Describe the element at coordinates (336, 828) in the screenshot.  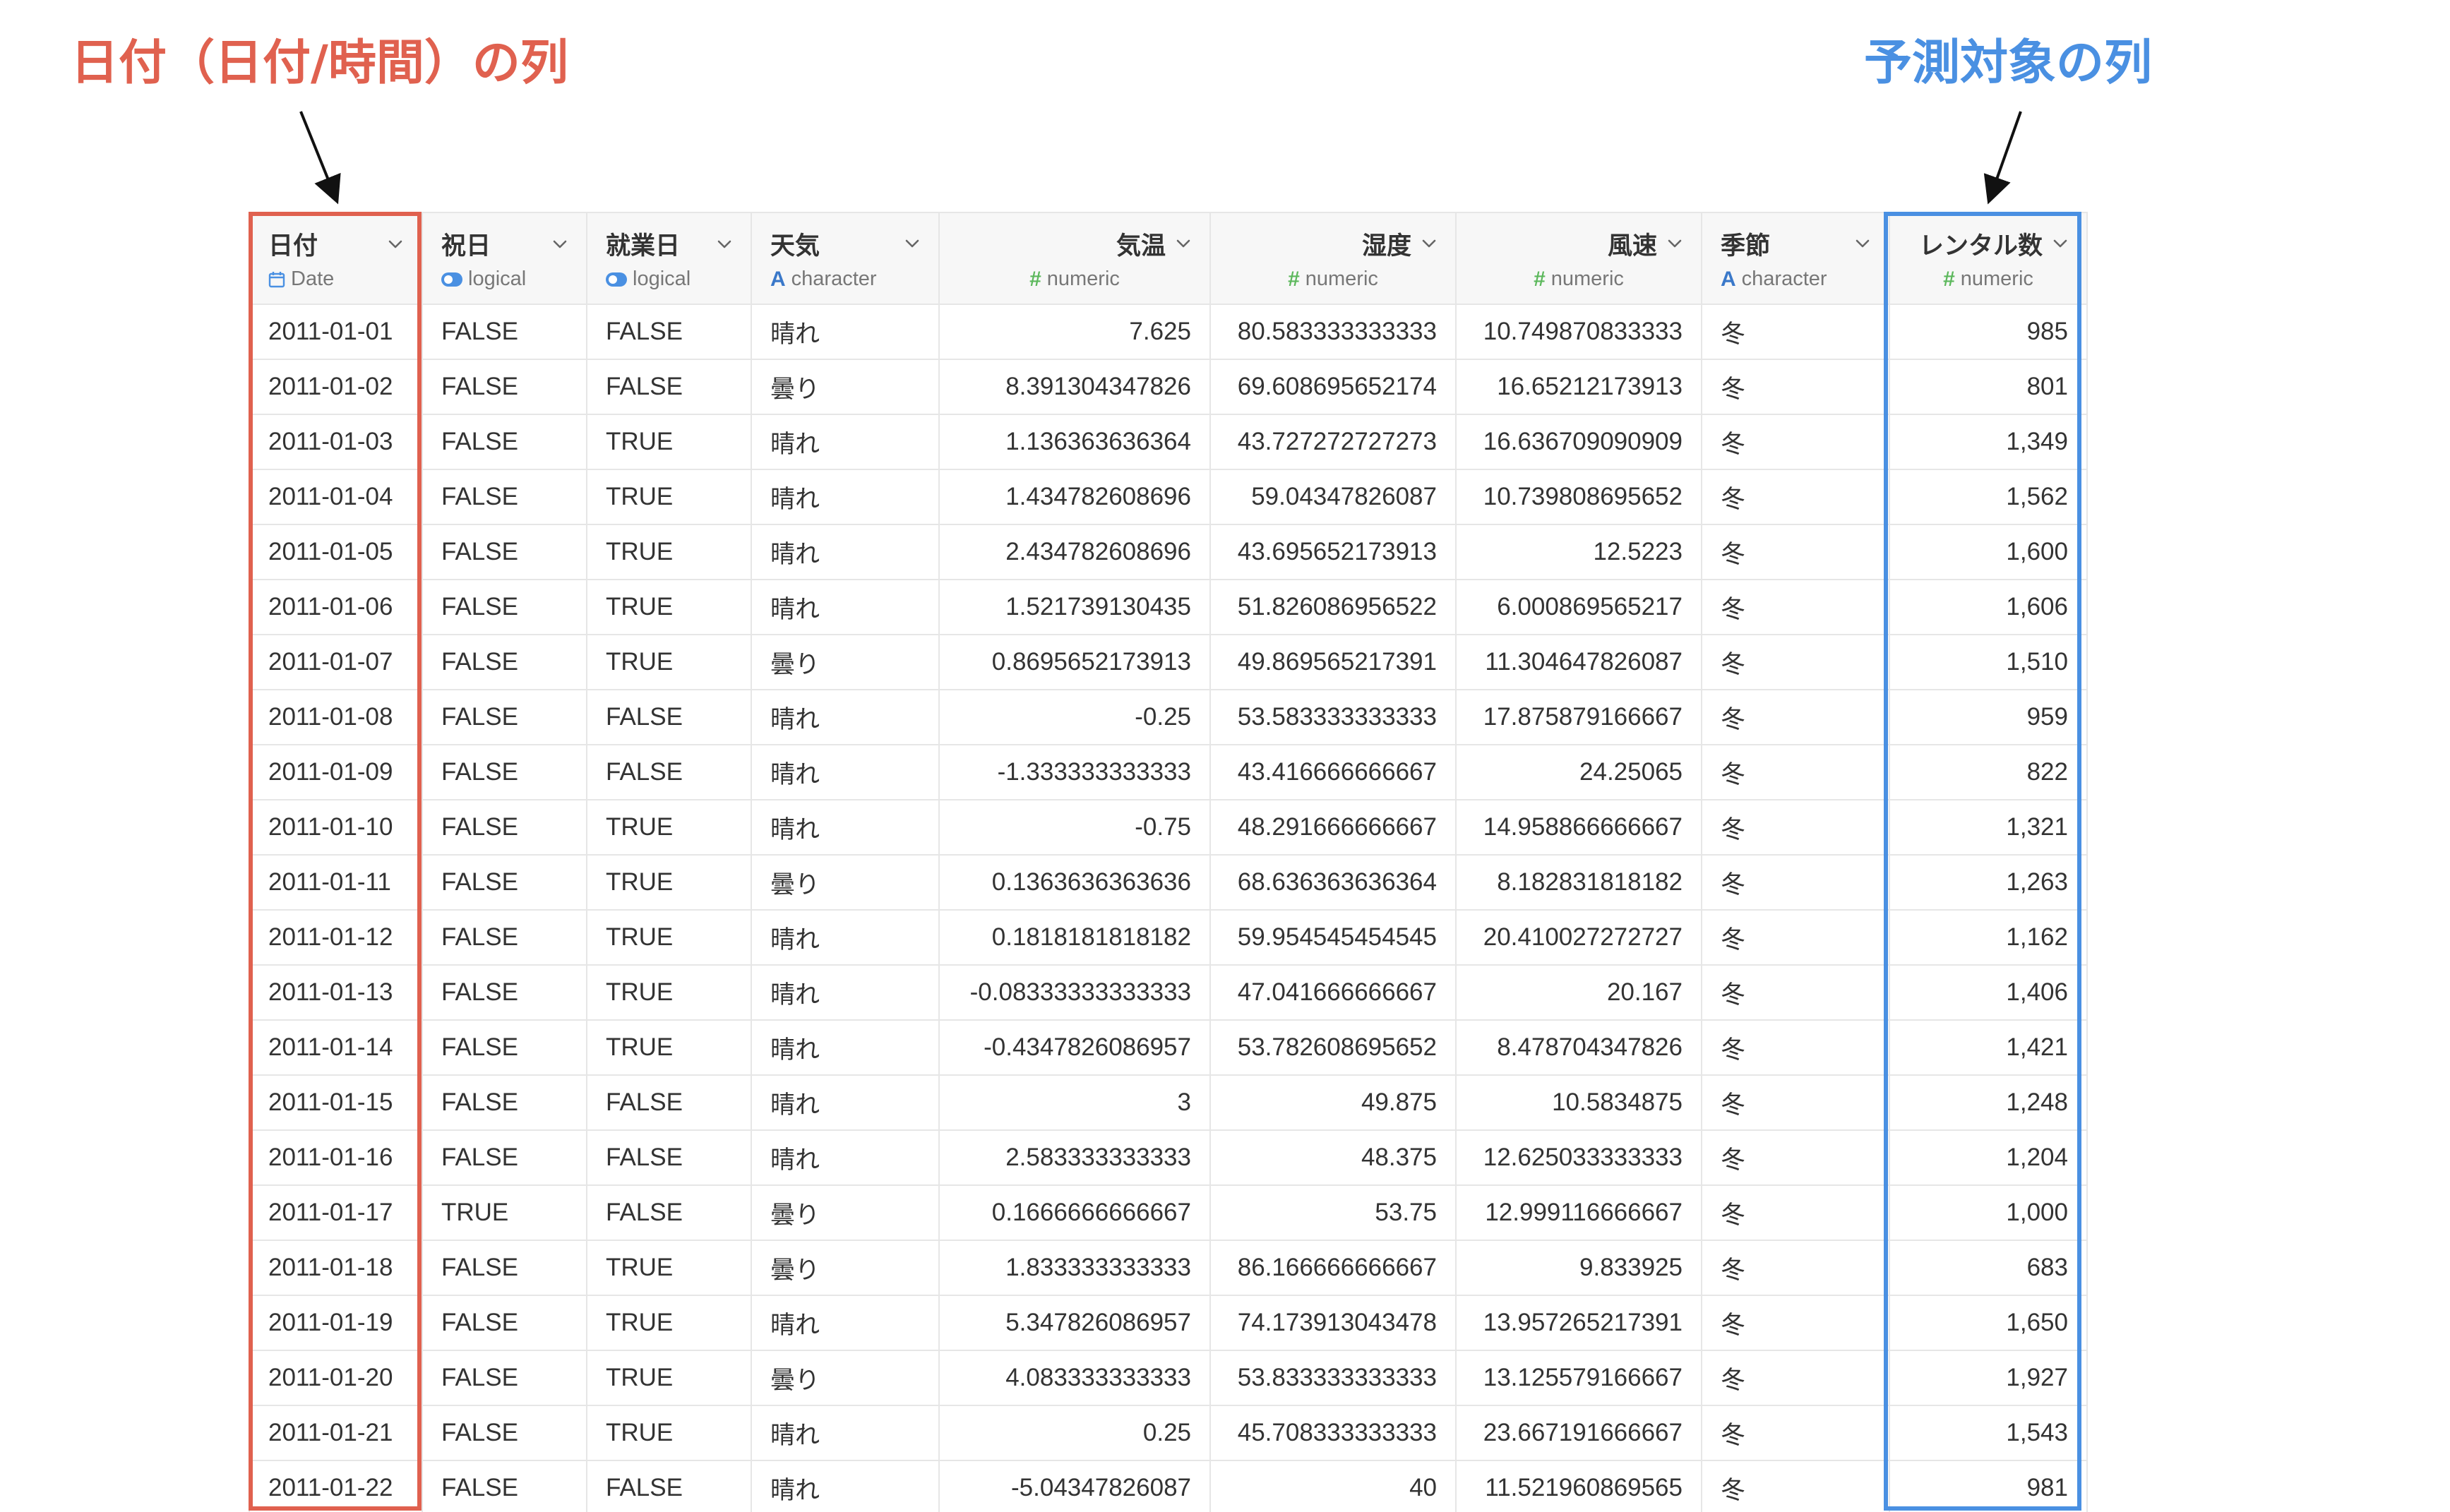
I see `cell-date: 2011-01-10` at that location.